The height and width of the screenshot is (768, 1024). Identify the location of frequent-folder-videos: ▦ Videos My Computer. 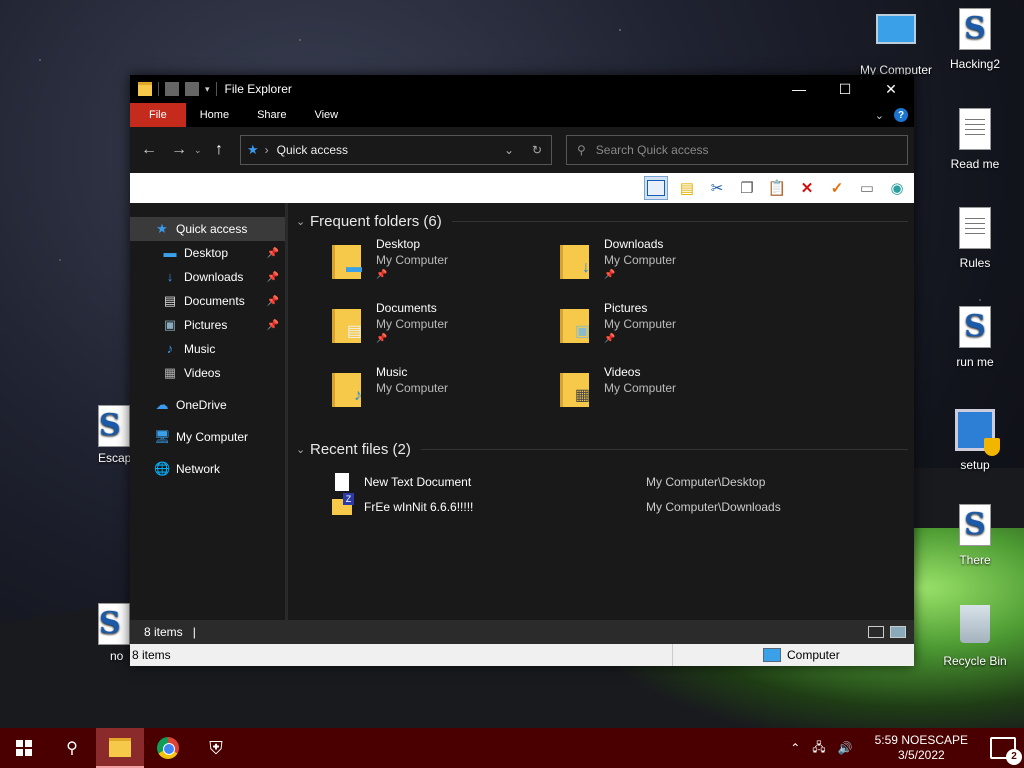
(672, 397).